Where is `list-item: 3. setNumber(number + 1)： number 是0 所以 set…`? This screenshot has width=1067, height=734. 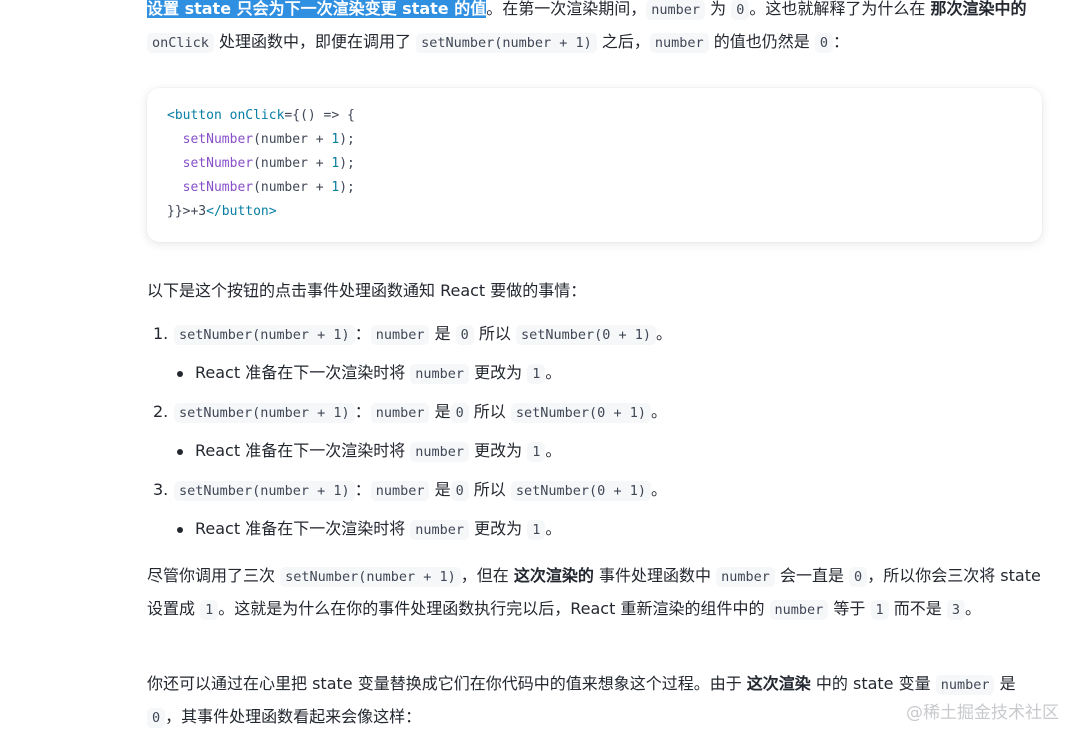 list-item: 3. setNumber(number + 1)： number 是0 所以 set… is located at coordinates (595, 513).